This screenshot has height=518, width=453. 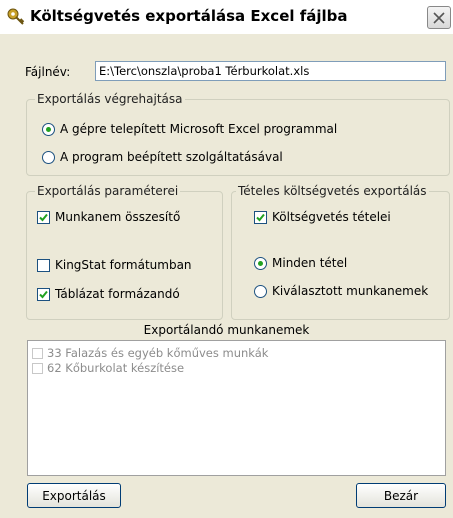 I want to click on export-execution-legend: Exportálás végrehajtása, so click(x=110, y=99).